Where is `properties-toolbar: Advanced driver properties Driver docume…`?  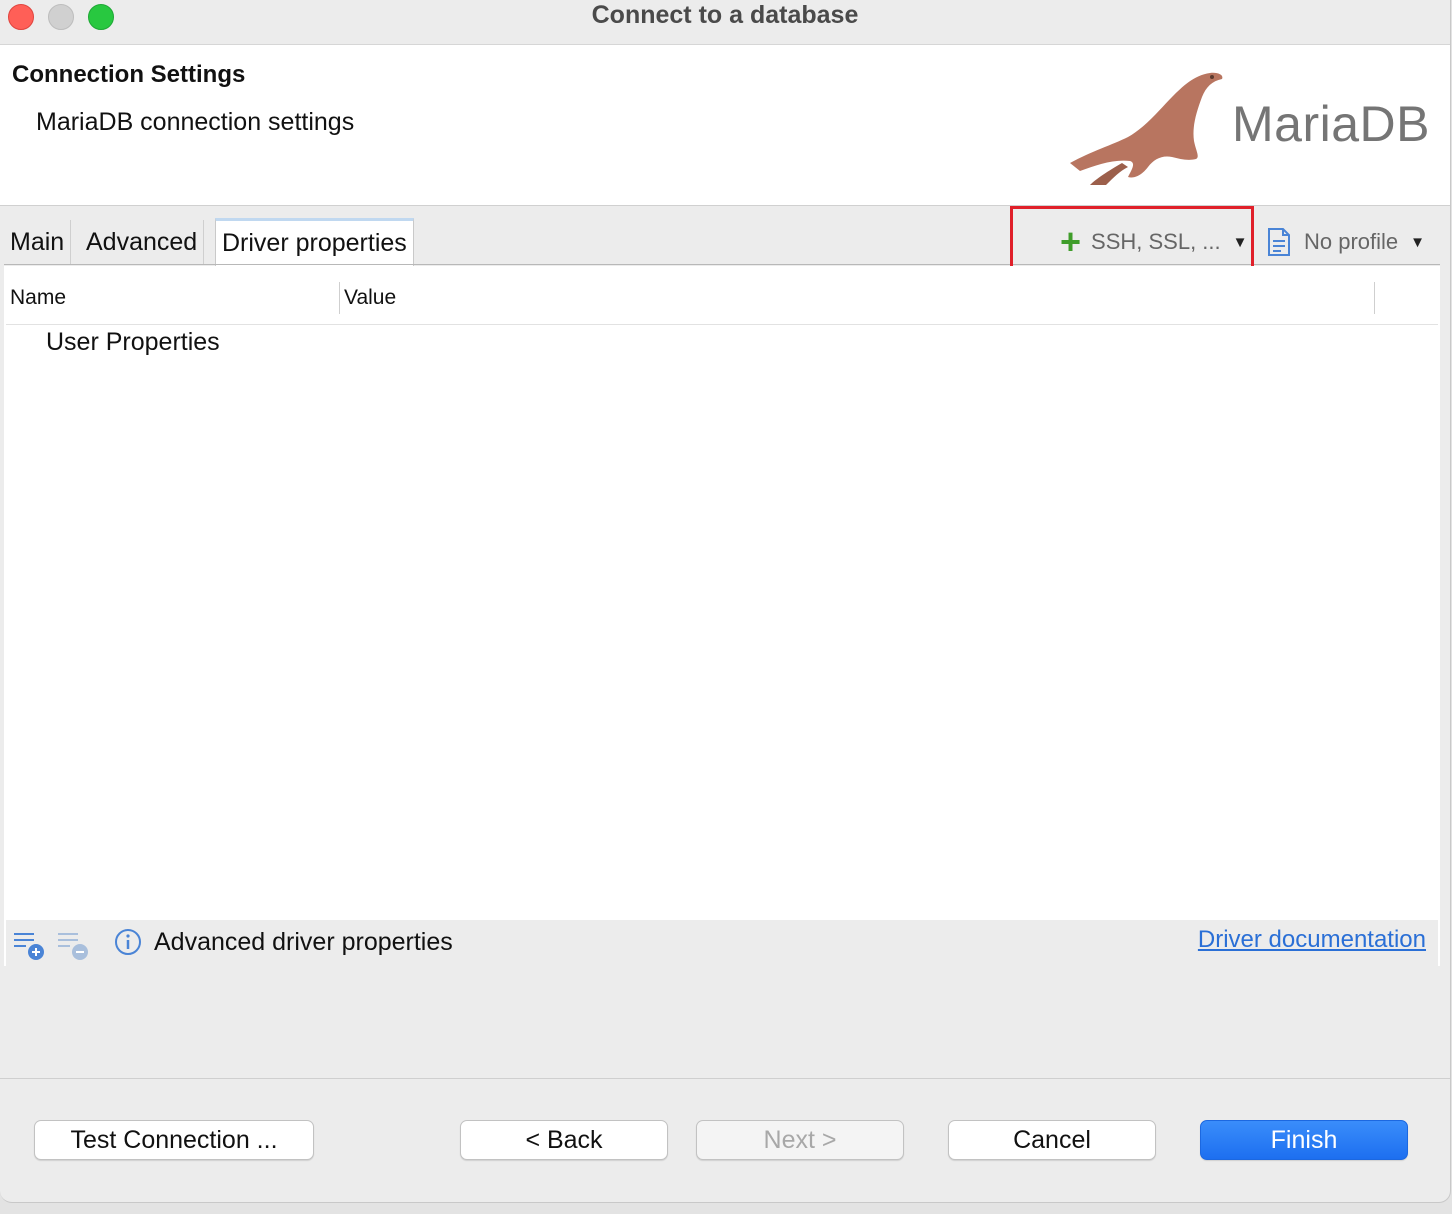 properties-toolbar: Advanced driver properties Driver docume… is located at coordinates (722, 943).